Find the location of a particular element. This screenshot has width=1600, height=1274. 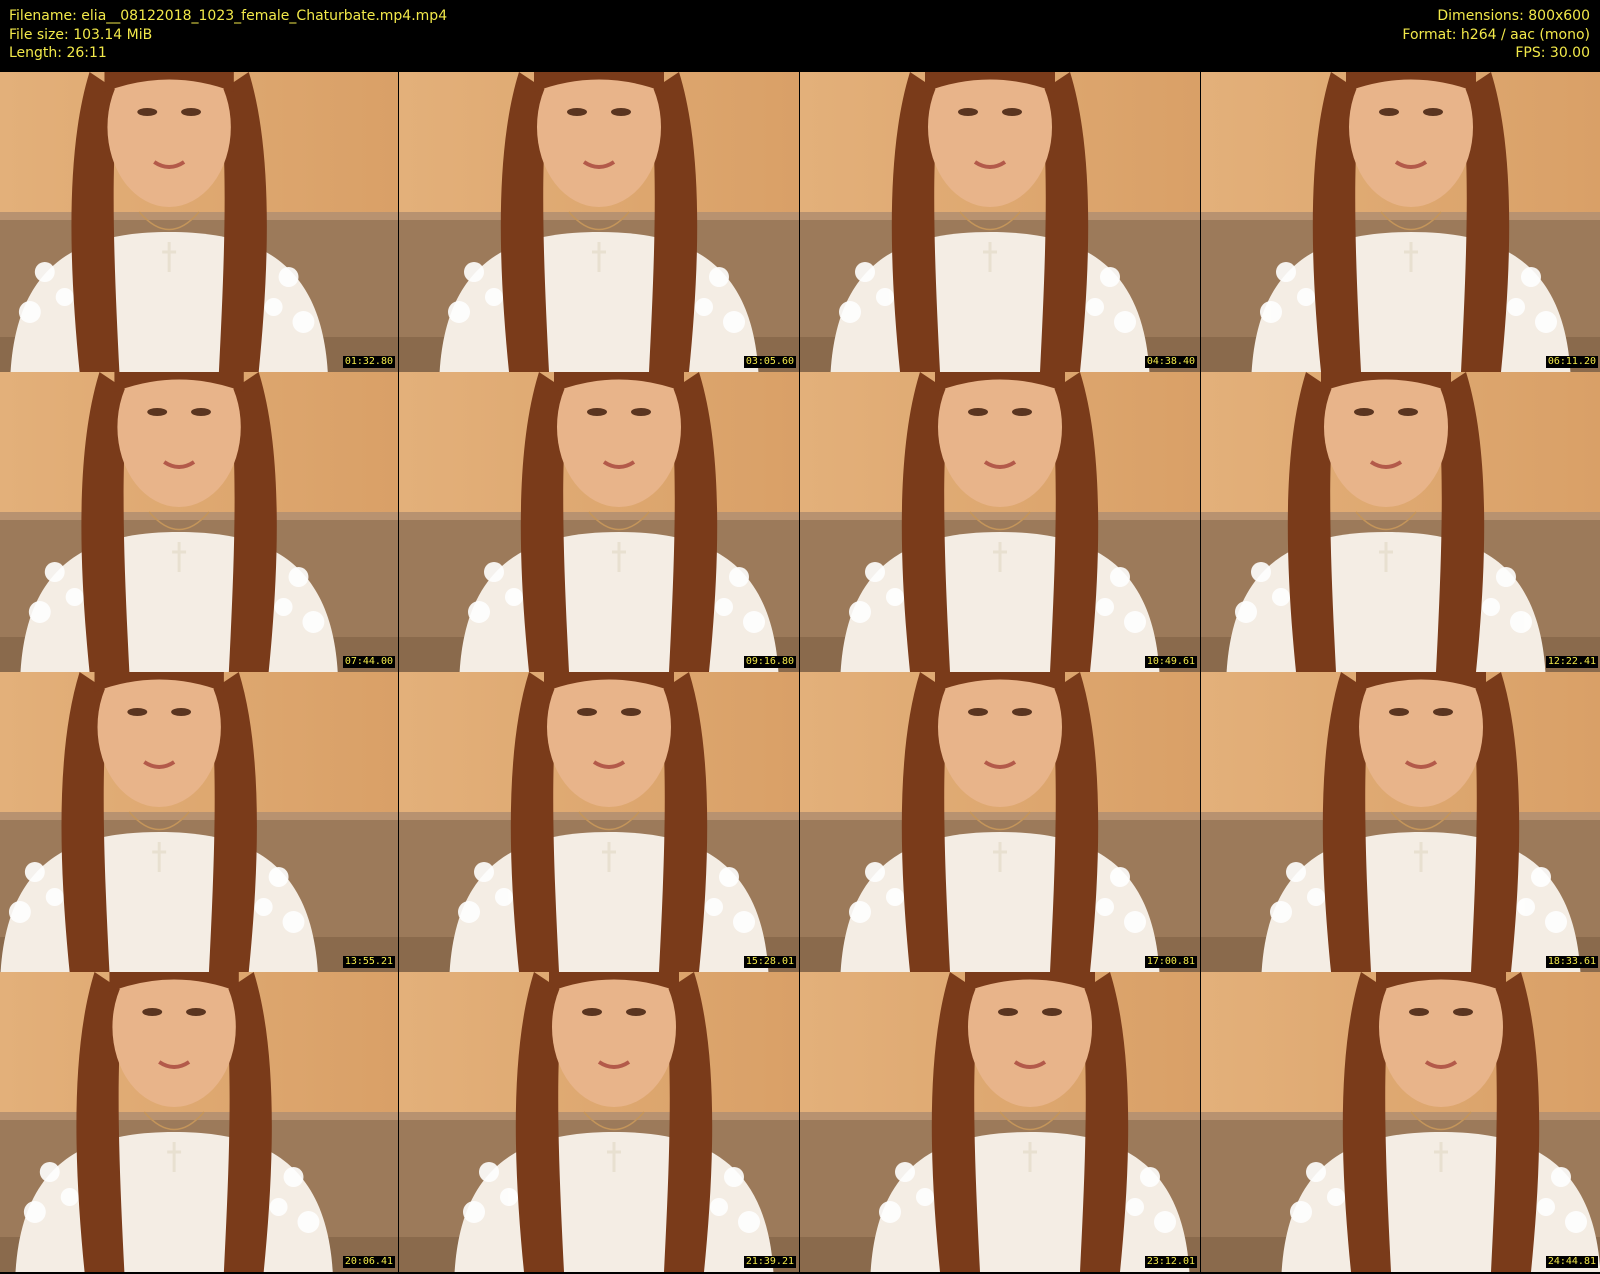

dimensions-line: Dimensions: 800x600 is located at coordinates (1513, 16).